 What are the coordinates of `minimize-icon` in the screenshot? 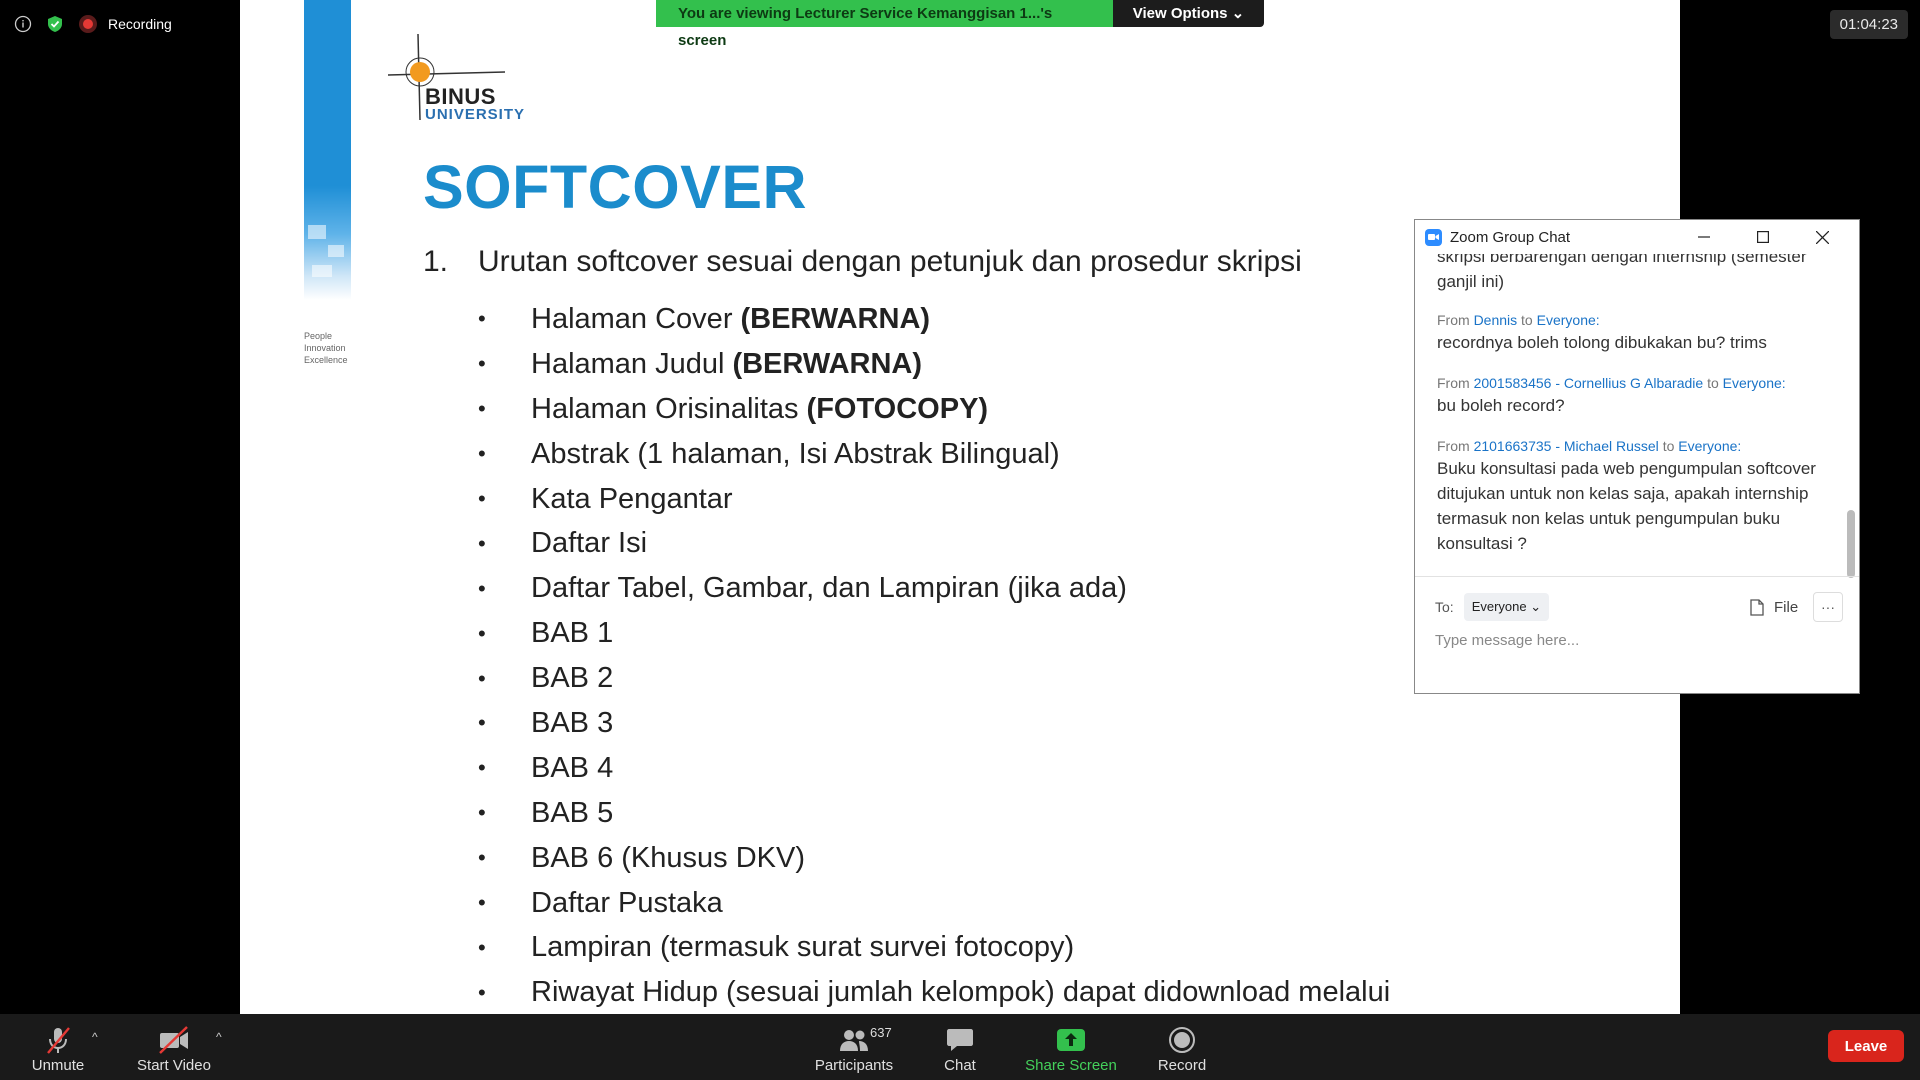 It's located at (1704, 237).